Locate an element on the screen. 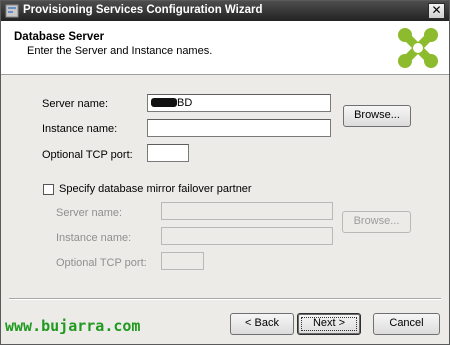 The height and width of the screenshot is (345, 450). server-name-label: Server name: is located at coordinates (75, 104).